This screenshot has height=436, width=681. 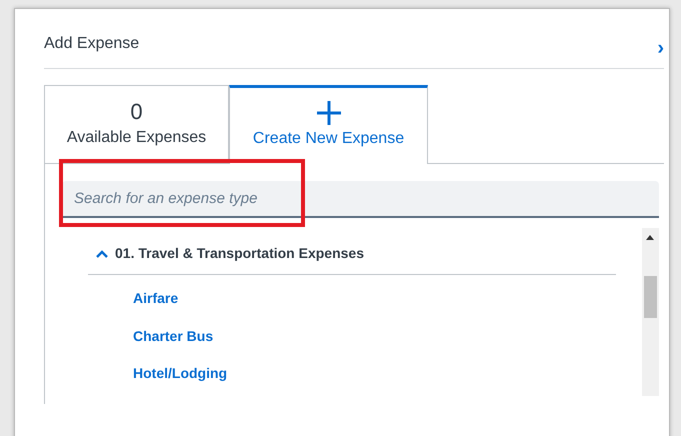 What do you see at coordinates (136, 138) in the screenshot?
I see `tab-label: Available Expenses` at bounding box center [136, 138].